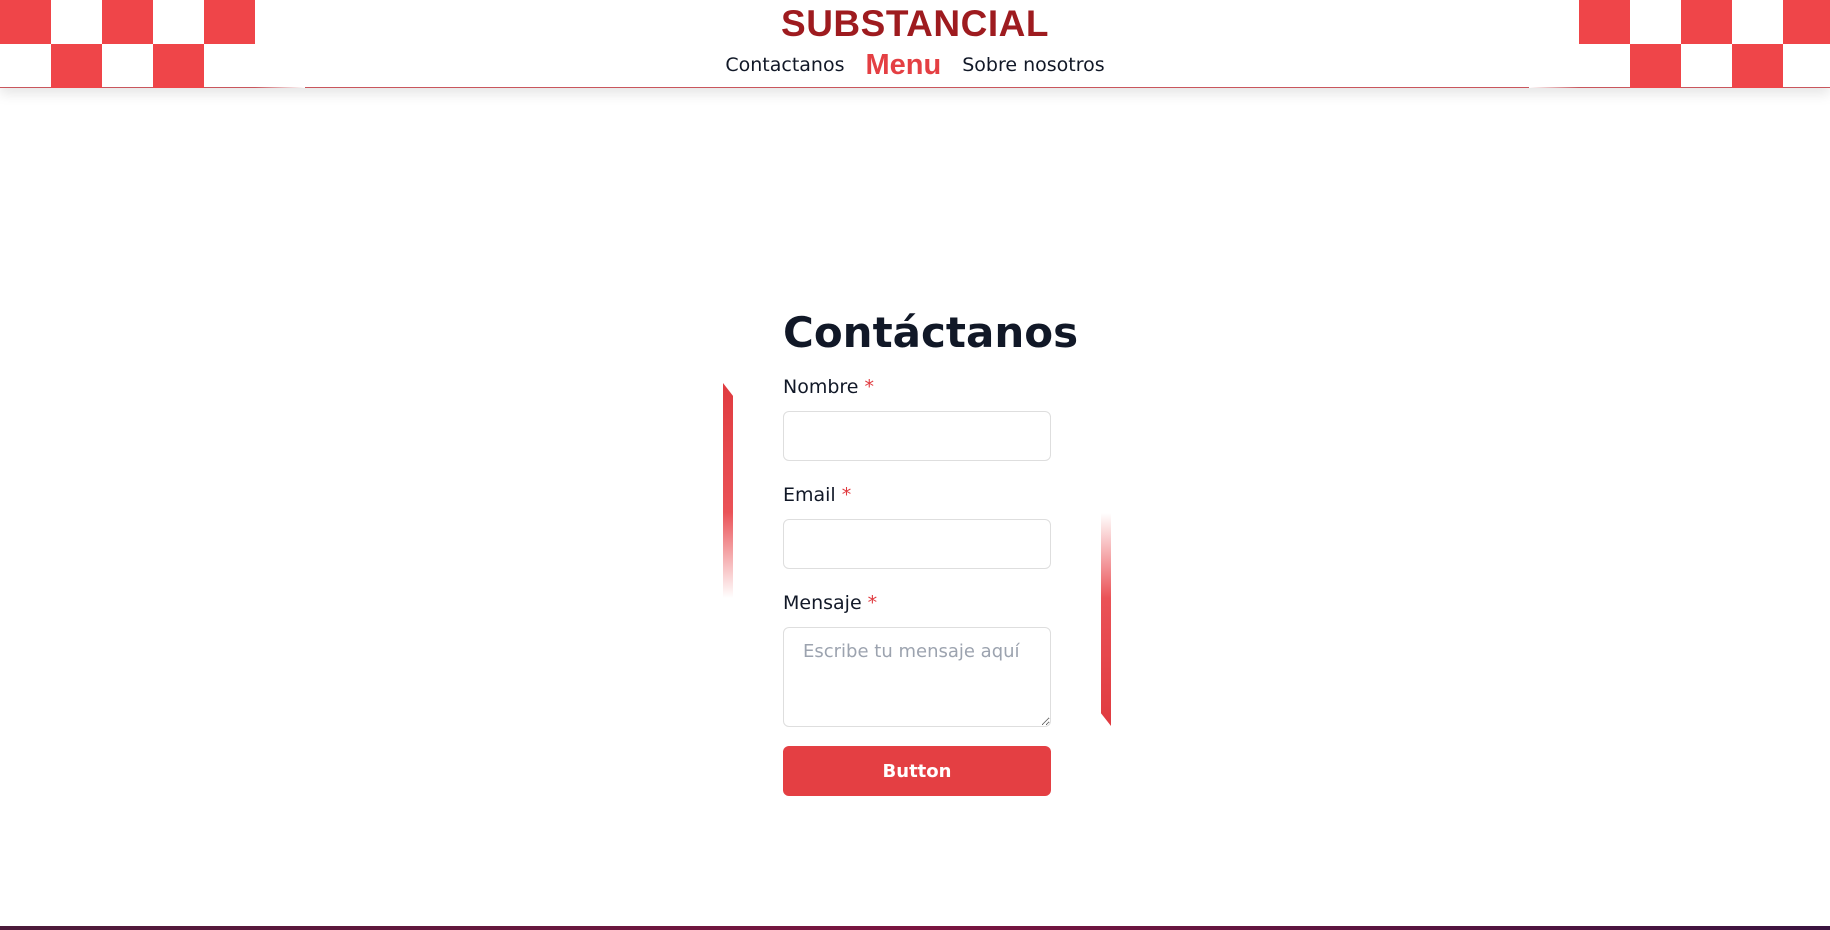  Describe the element at coordinates (931, 332) in the screenshot. I see `page-title: Contáctanos` at that location.